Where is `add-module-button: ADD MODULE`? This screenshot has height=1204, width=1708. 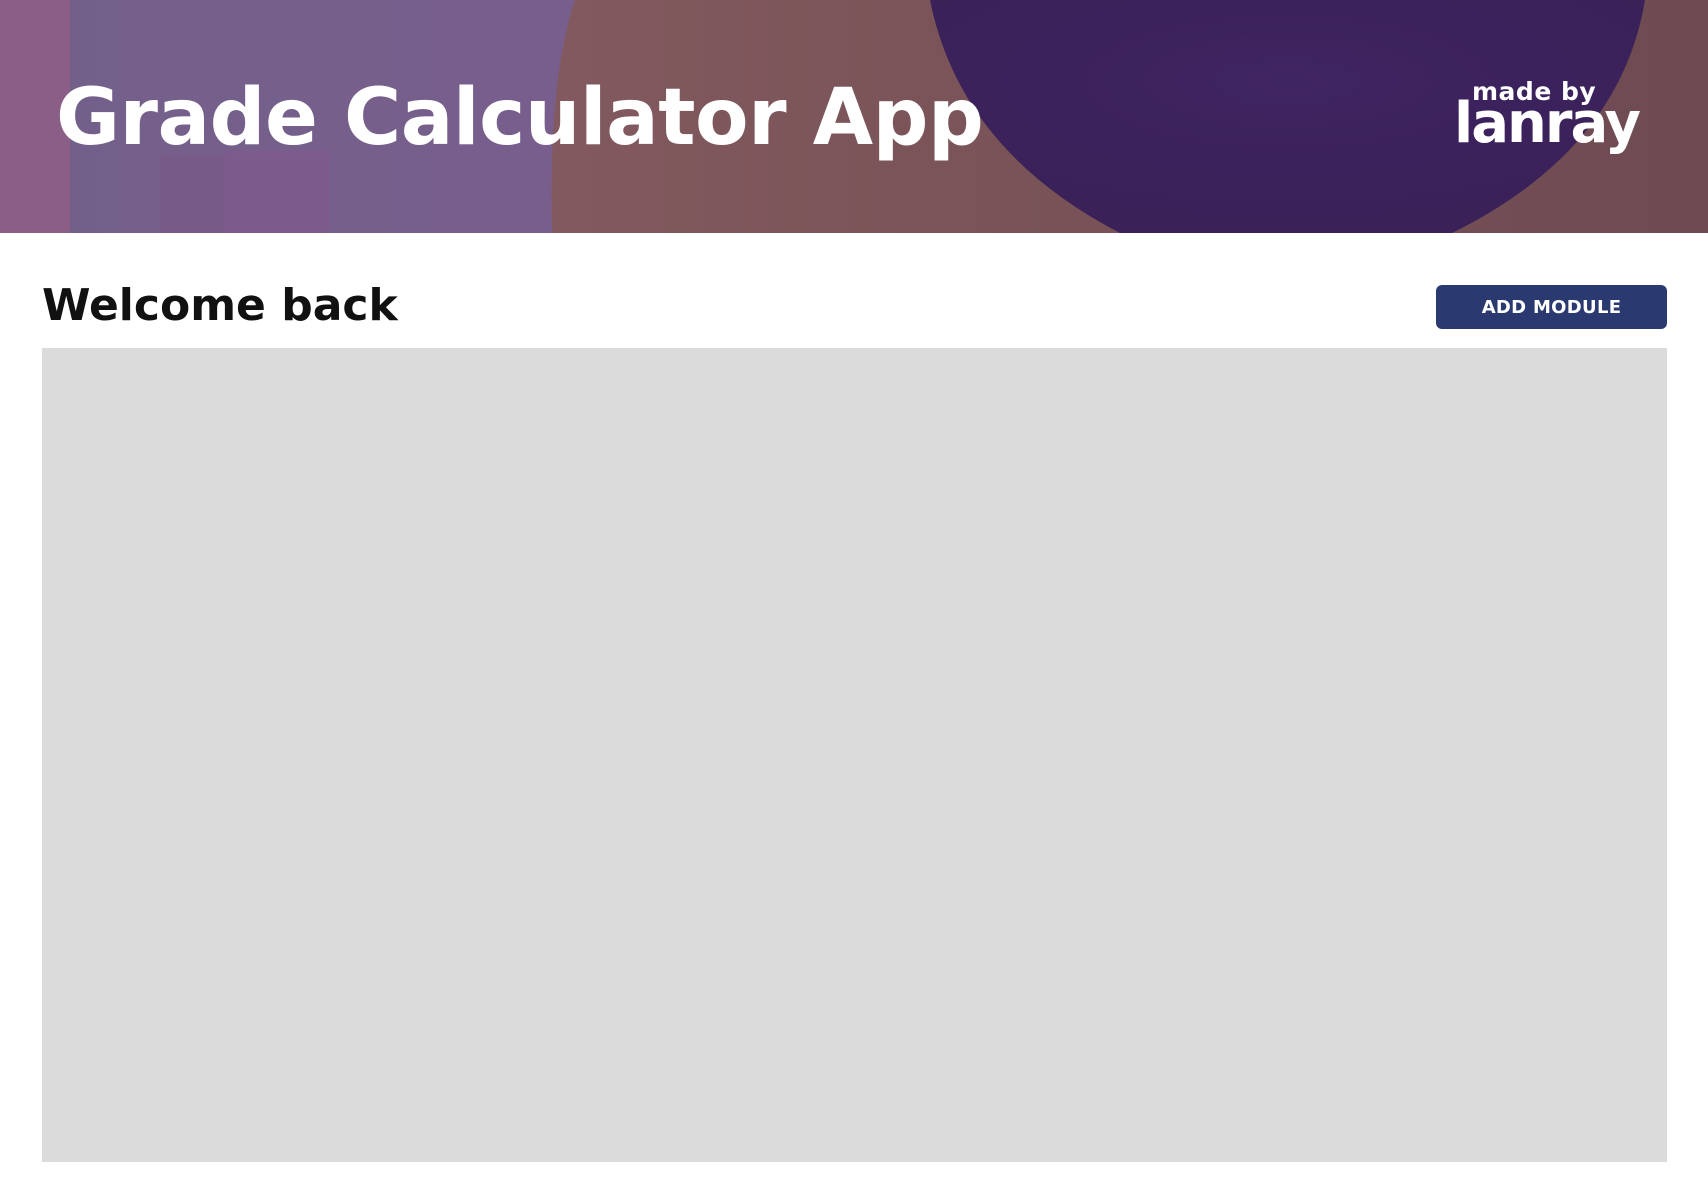 add-module-button: ADD MODULE is located at coordinates (1551, 307).